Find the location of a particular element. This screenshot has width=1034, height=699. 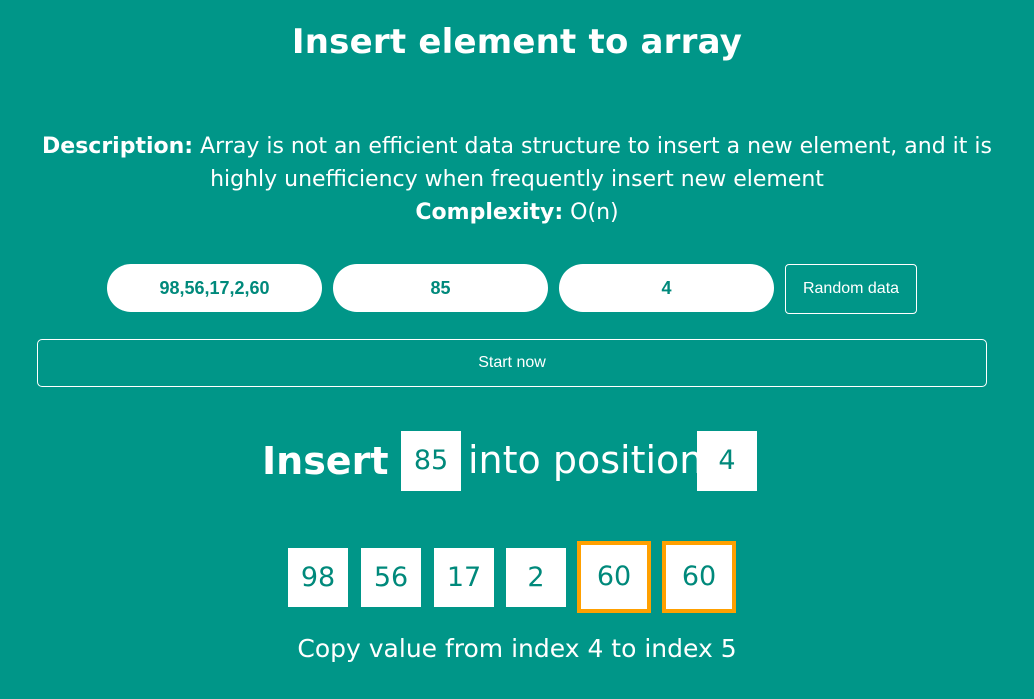

insert-value-box: 85 is located at coordinates (431, 461).